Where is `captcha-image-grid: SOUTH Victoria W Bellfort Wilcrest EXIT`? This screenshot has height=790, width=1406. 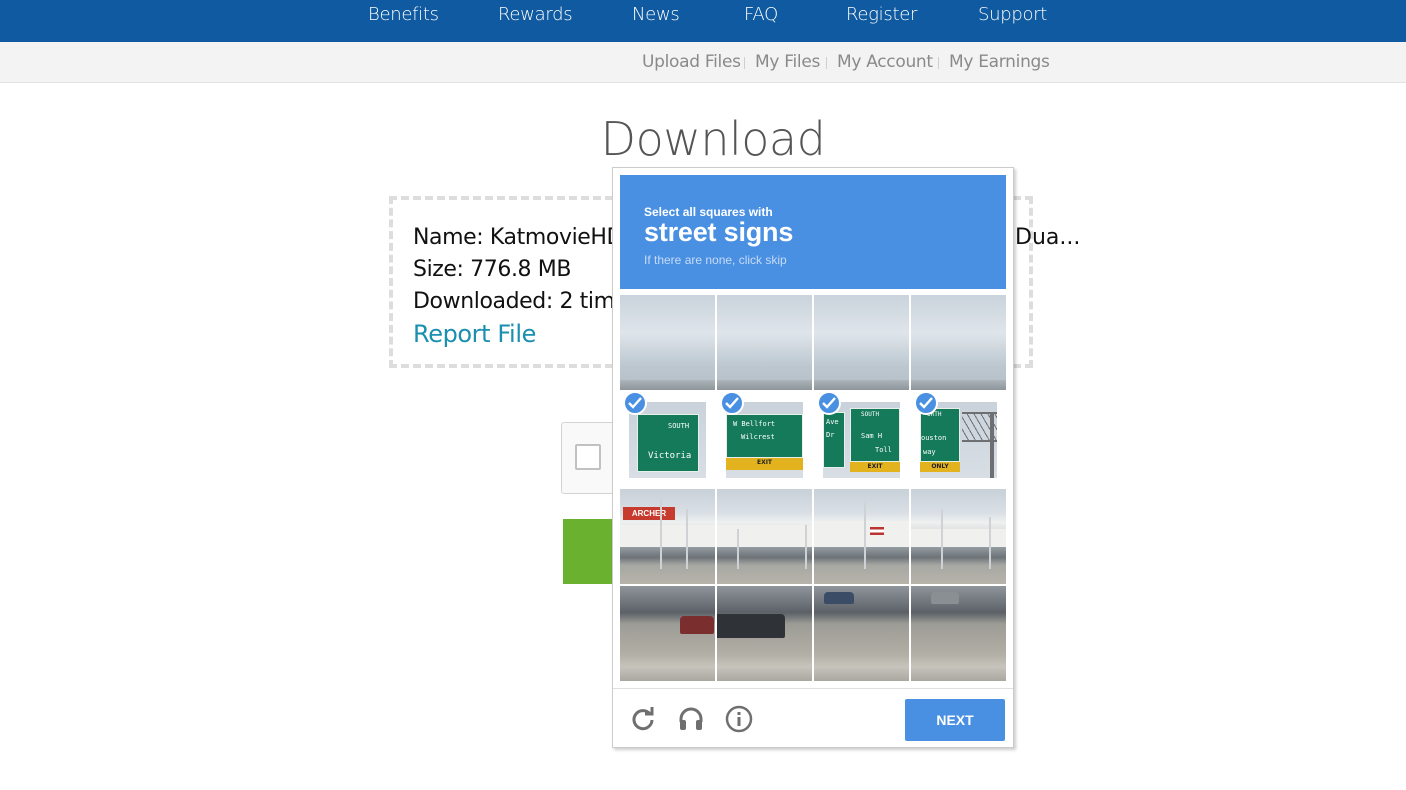
captcha-image-grid: SOUTH Victoria W Bellfort Wilcrest EXIT is located at coordinates (813, 488).